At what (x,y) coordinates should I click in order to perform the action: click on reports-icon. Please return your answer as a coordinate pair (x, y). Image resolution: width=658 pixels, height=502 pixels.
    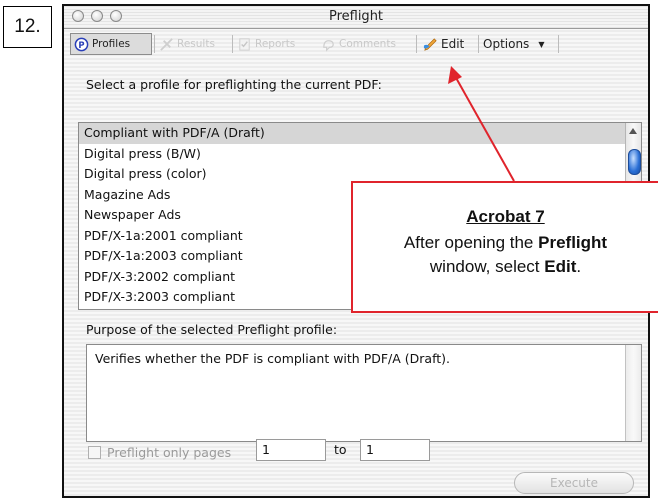
    Looking at the image, I should click on (244, 44).